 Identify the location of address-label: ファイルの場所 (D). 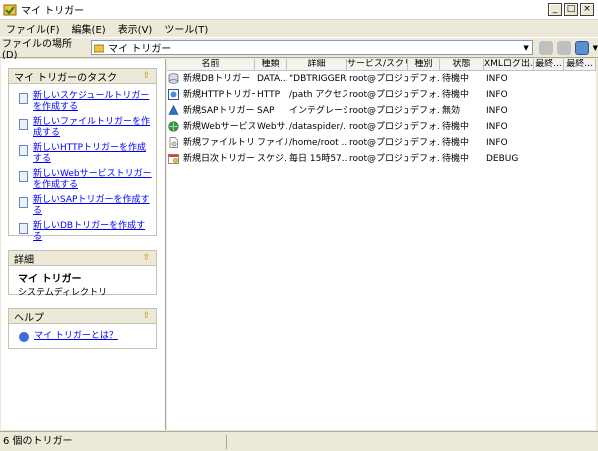
(37, 49).